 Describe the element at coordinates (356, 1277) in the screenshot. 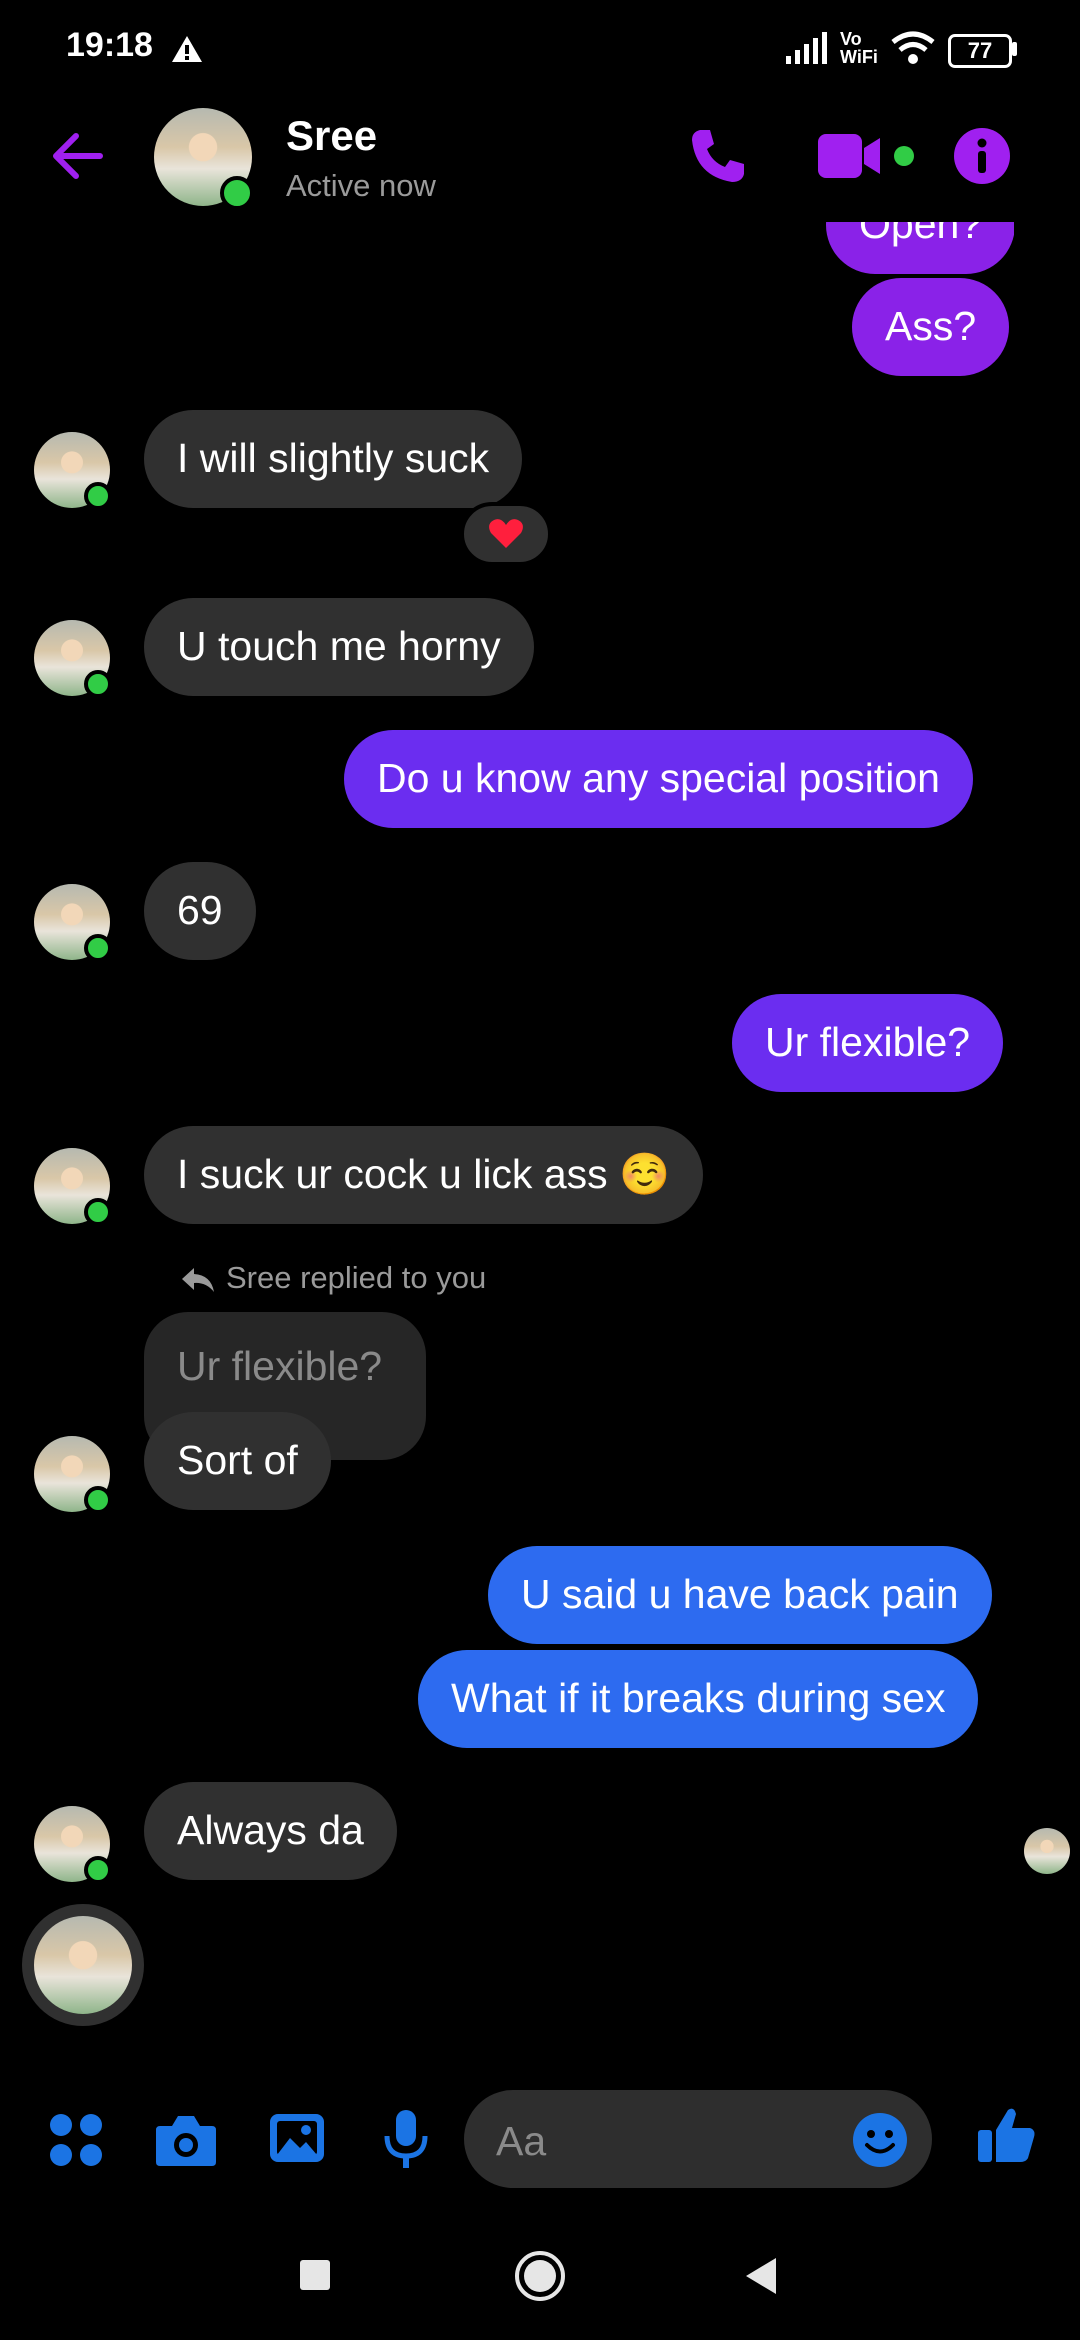

I see `reply-note: Sree replied to you` at that location.